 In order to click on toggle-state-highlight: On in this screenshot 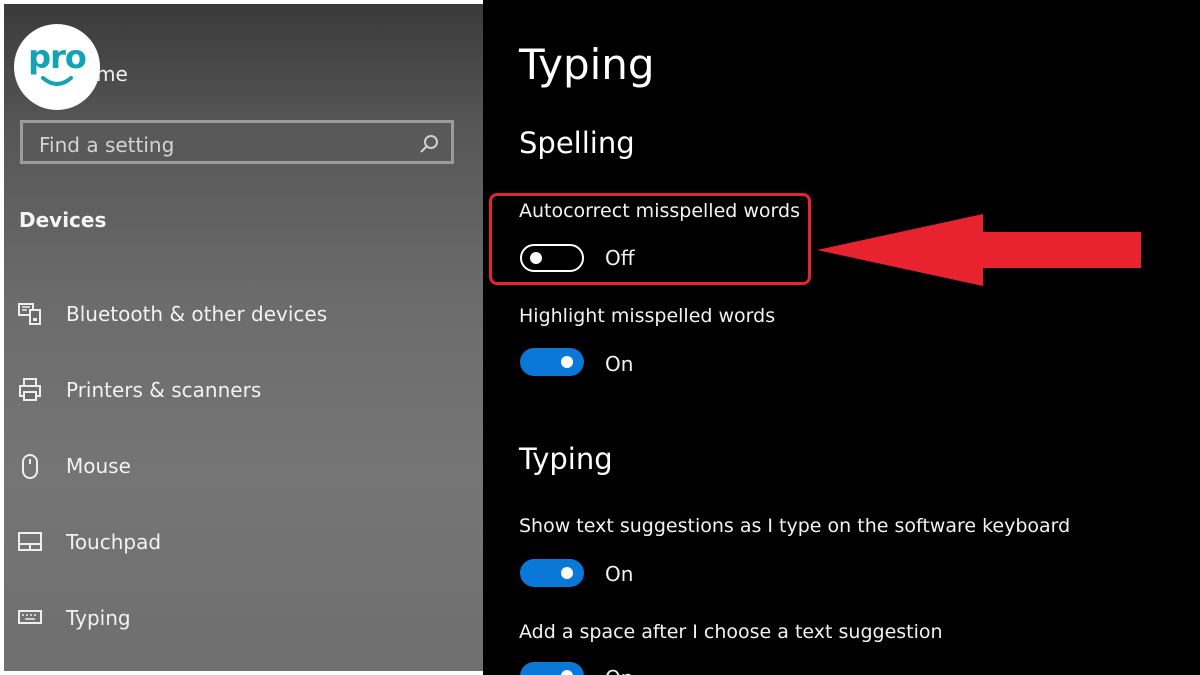, I will do `click(619, 364)`.